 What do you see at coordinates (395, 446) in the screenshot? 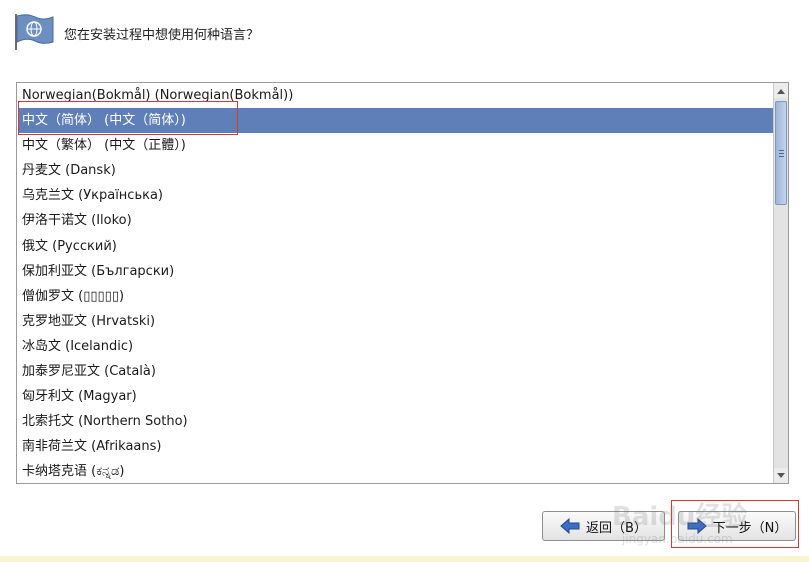
I see `language-list-item: 南非荷兰文 (Afrikaans)` at bounding box center [395, 446].